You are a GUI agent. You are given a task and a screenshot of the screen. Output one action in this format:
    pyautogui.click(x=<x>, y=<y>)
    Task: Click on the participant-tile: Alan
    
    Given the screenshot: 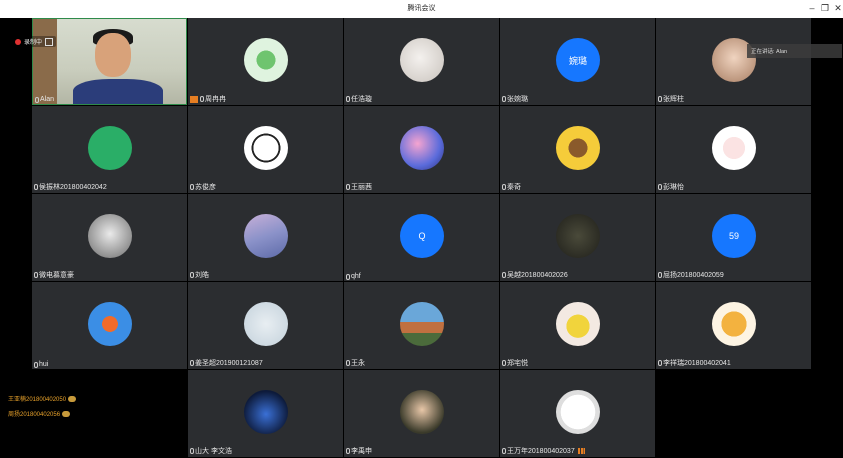 What is the action you would take?
    pyautogui.click(x=109, y=61)
    